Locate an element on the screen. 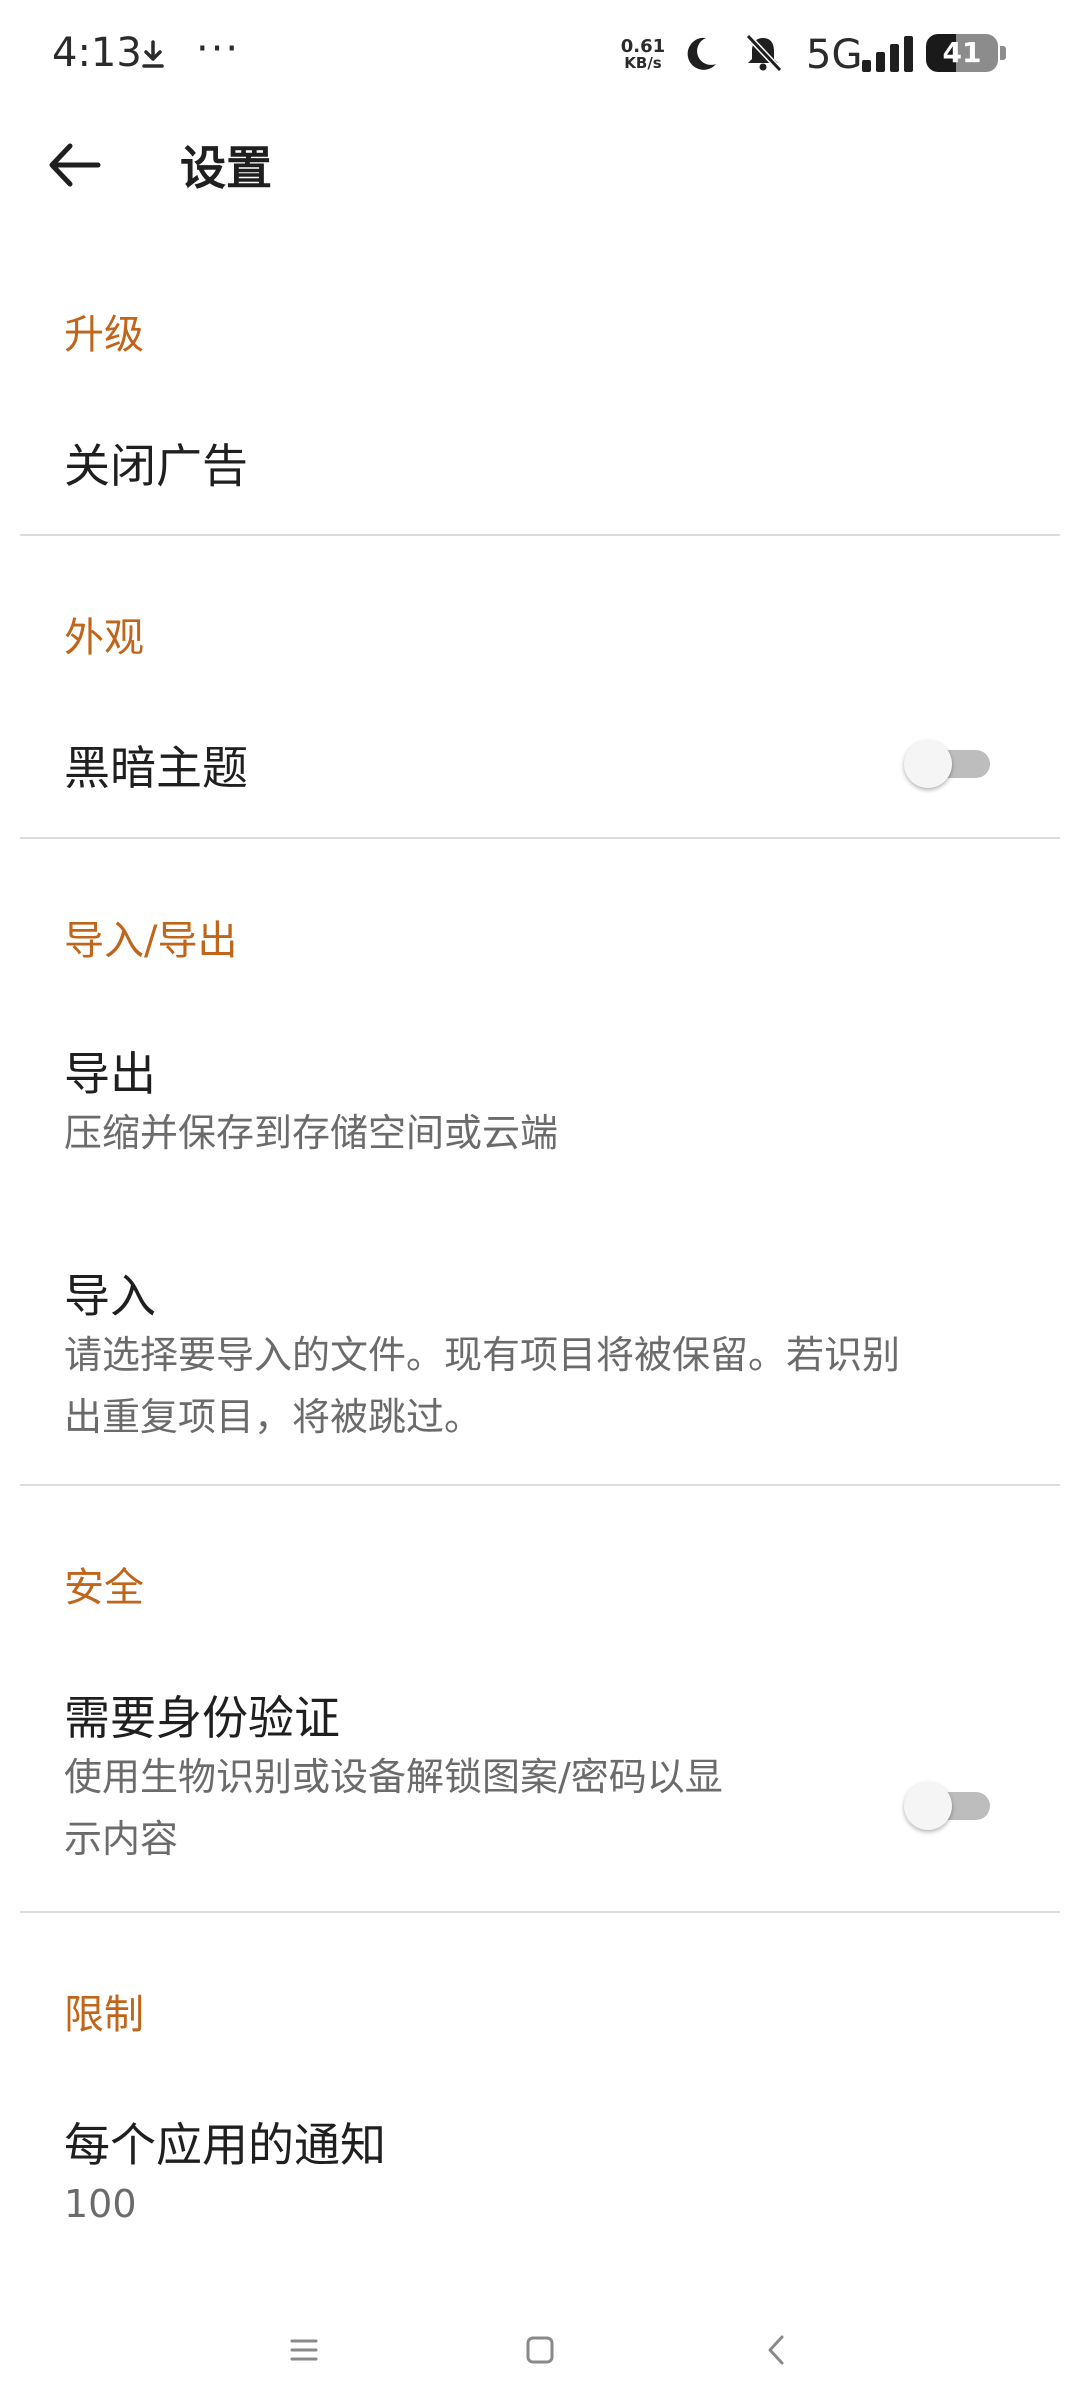  export-title: 导出 is located at coordinates (110, 1074).